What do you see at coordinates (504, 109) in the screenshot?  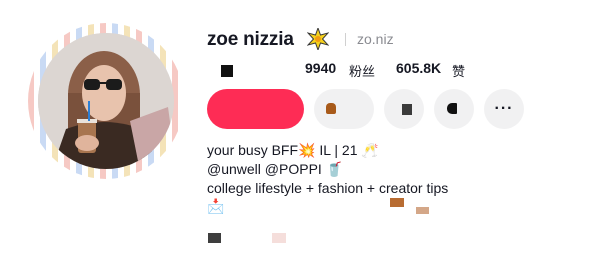 I see `more-options-button: ···` at bounding box center [504, 109].